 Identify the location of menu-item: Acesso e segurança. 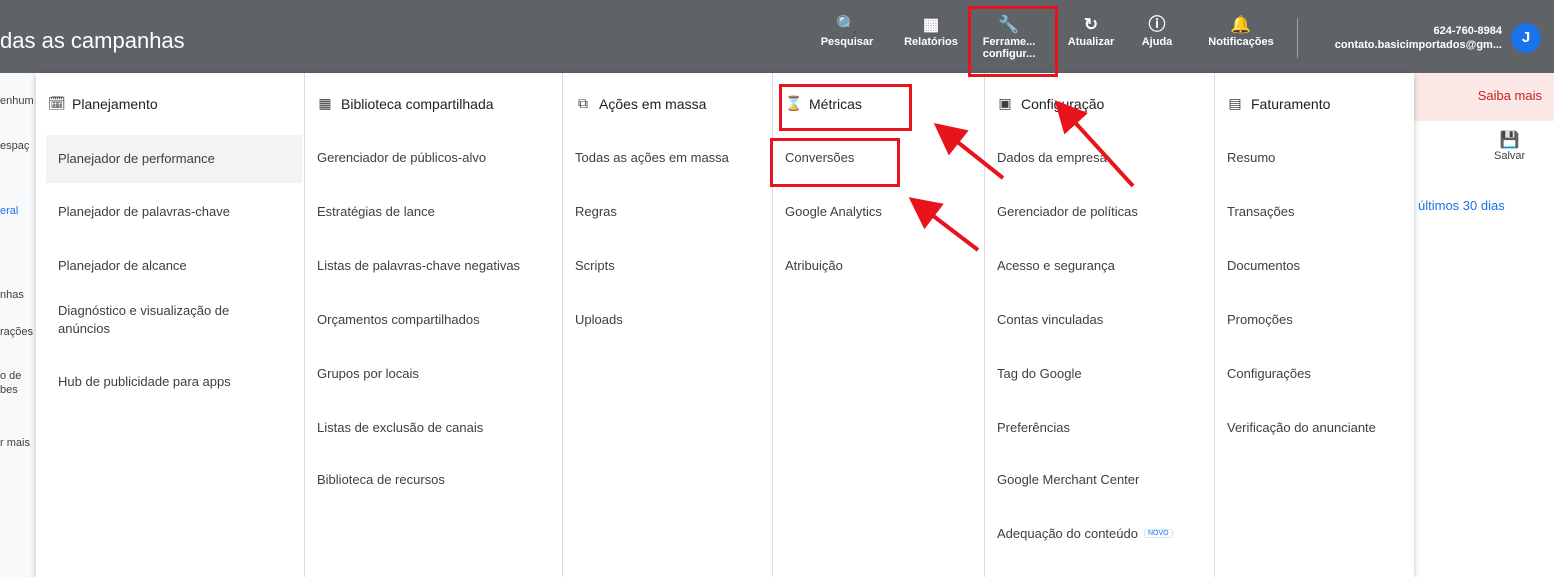
(1099, 266).